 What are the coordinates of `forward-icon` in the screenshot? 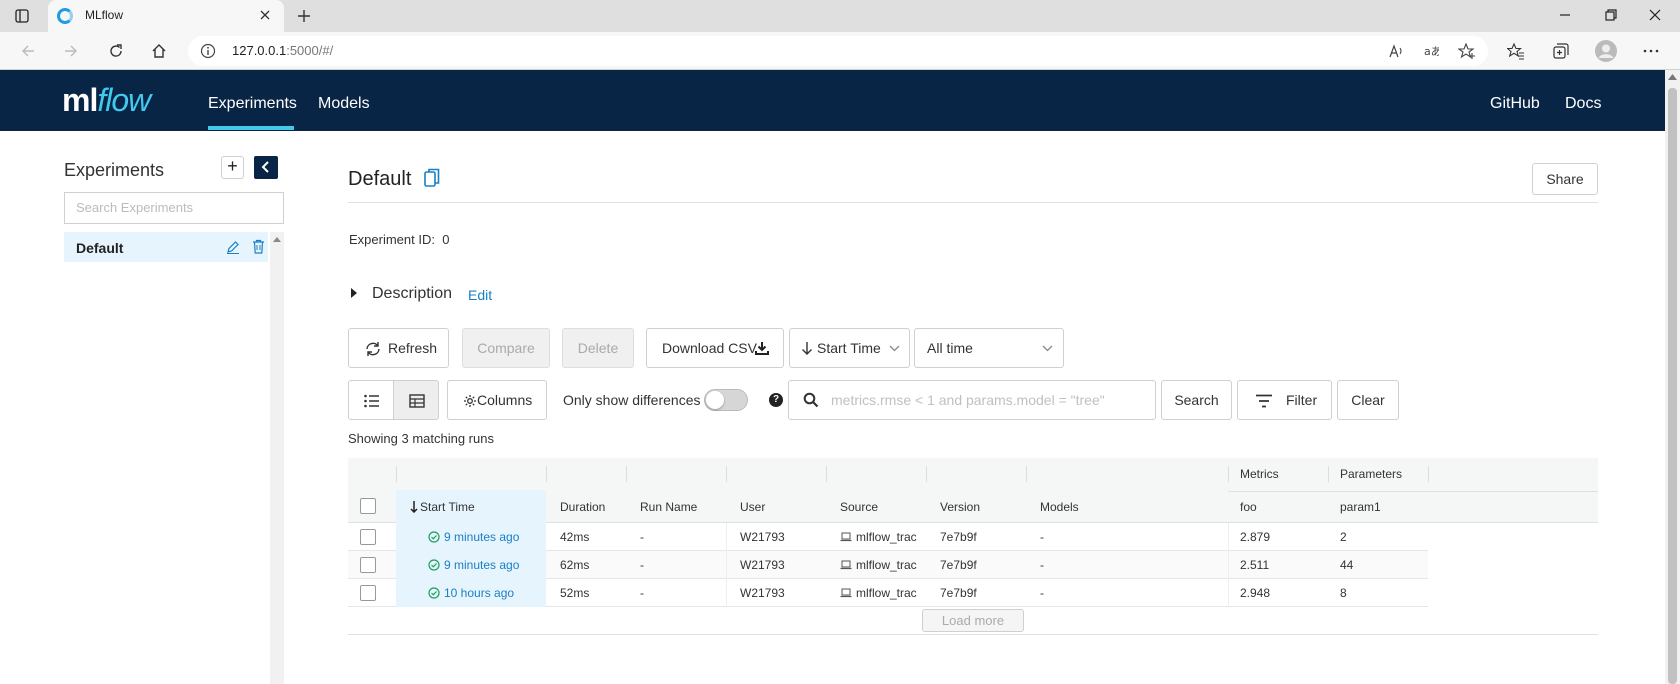 It's located at (71, 51).